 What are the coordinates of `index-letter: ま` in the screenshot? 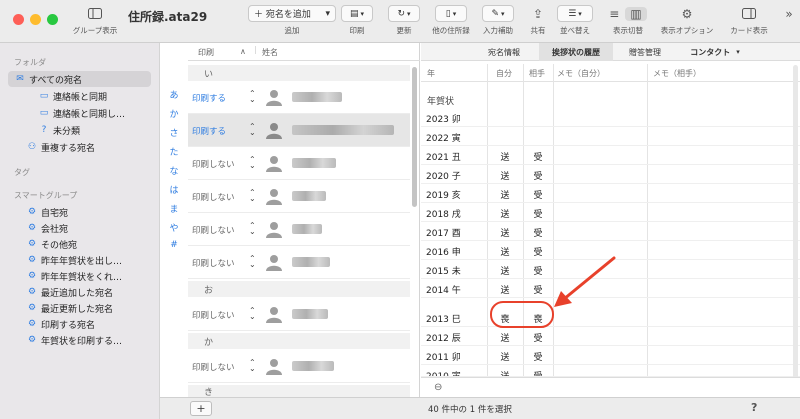 It's located at (174, 208).